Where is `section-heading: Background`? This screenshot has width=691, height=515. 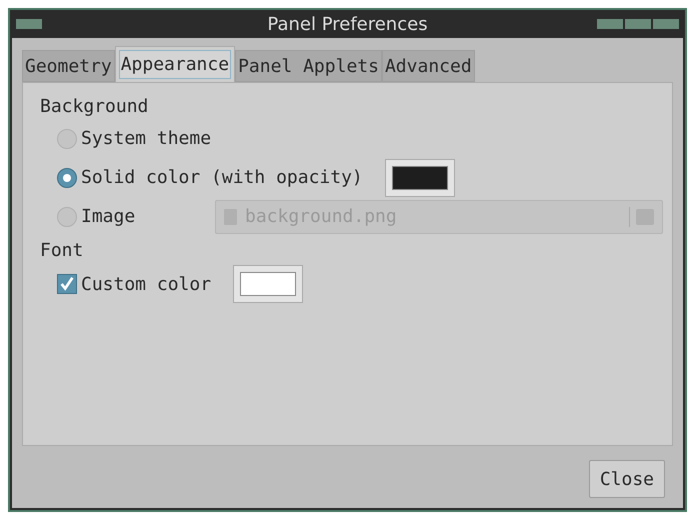 section-heading: Background is located at coordinates (95, 107).